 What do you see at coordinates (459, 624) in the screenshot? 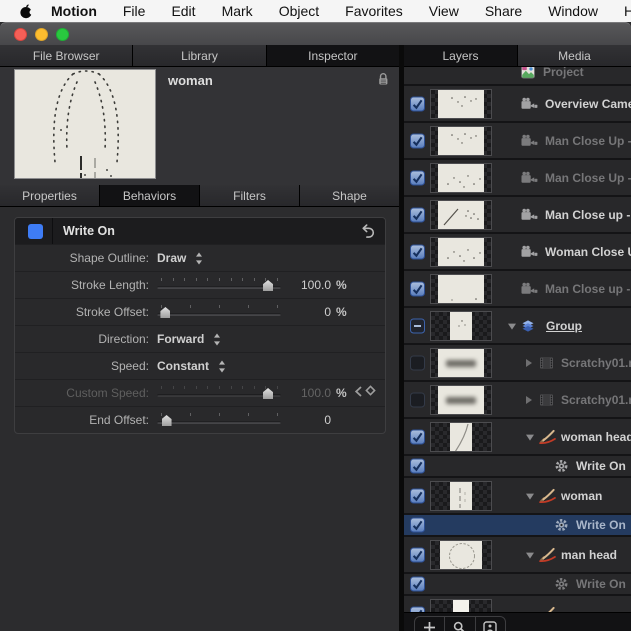
I see `search-button` at bounding box center [459, 624].